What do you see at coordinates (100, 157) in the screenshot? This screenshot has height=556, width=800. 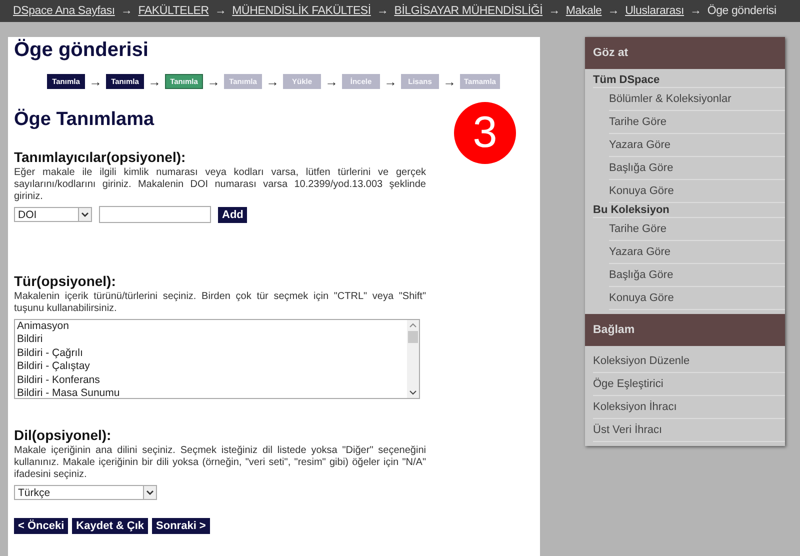 I see `field-label: Tanımlayıcılar(opsiyonel):` at bounding box center [100, 157].